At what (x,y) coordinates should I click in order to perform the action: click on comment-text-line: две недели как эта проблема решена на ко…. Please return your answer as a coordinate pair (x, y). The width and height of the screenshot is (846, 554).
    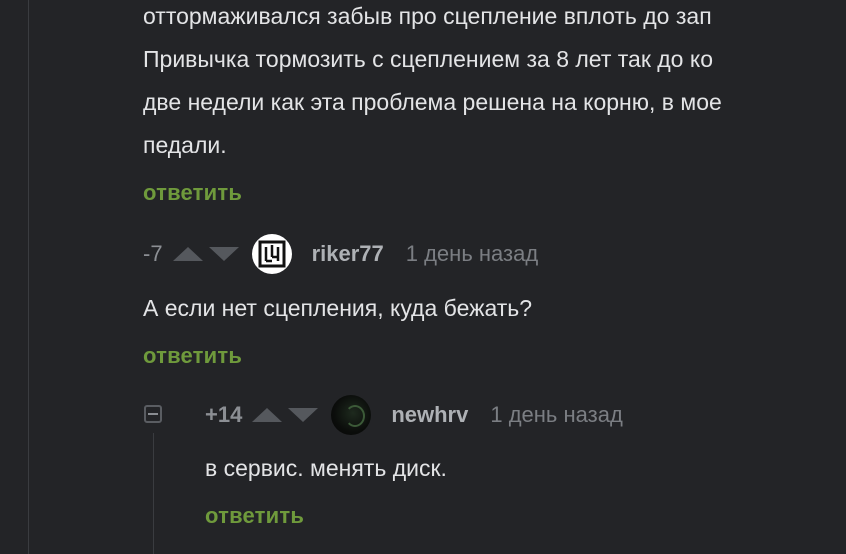
    Looking at the image, I should click on (432, 102).